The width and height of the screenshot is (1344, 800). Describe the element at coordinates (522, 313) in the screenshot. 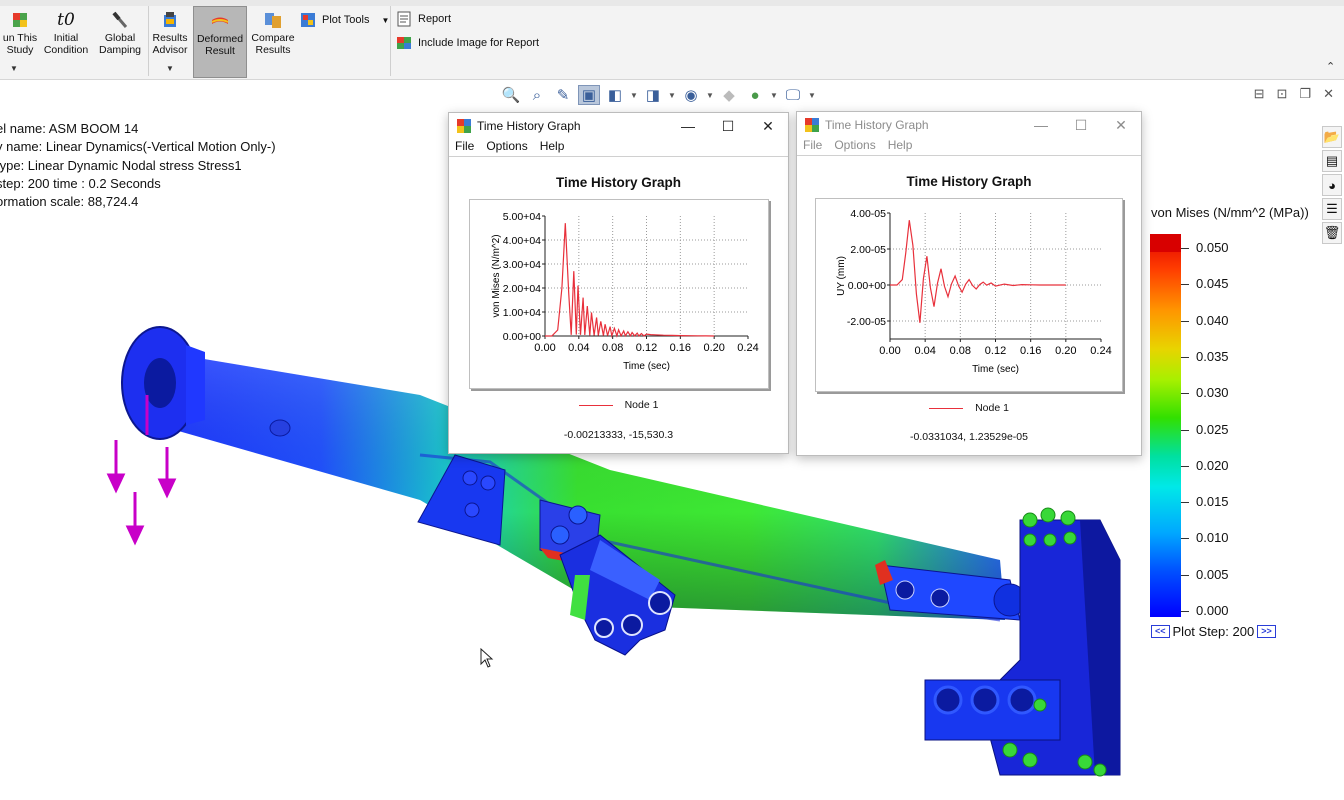

I see `y-tick-label: 1.00+04` at that location.